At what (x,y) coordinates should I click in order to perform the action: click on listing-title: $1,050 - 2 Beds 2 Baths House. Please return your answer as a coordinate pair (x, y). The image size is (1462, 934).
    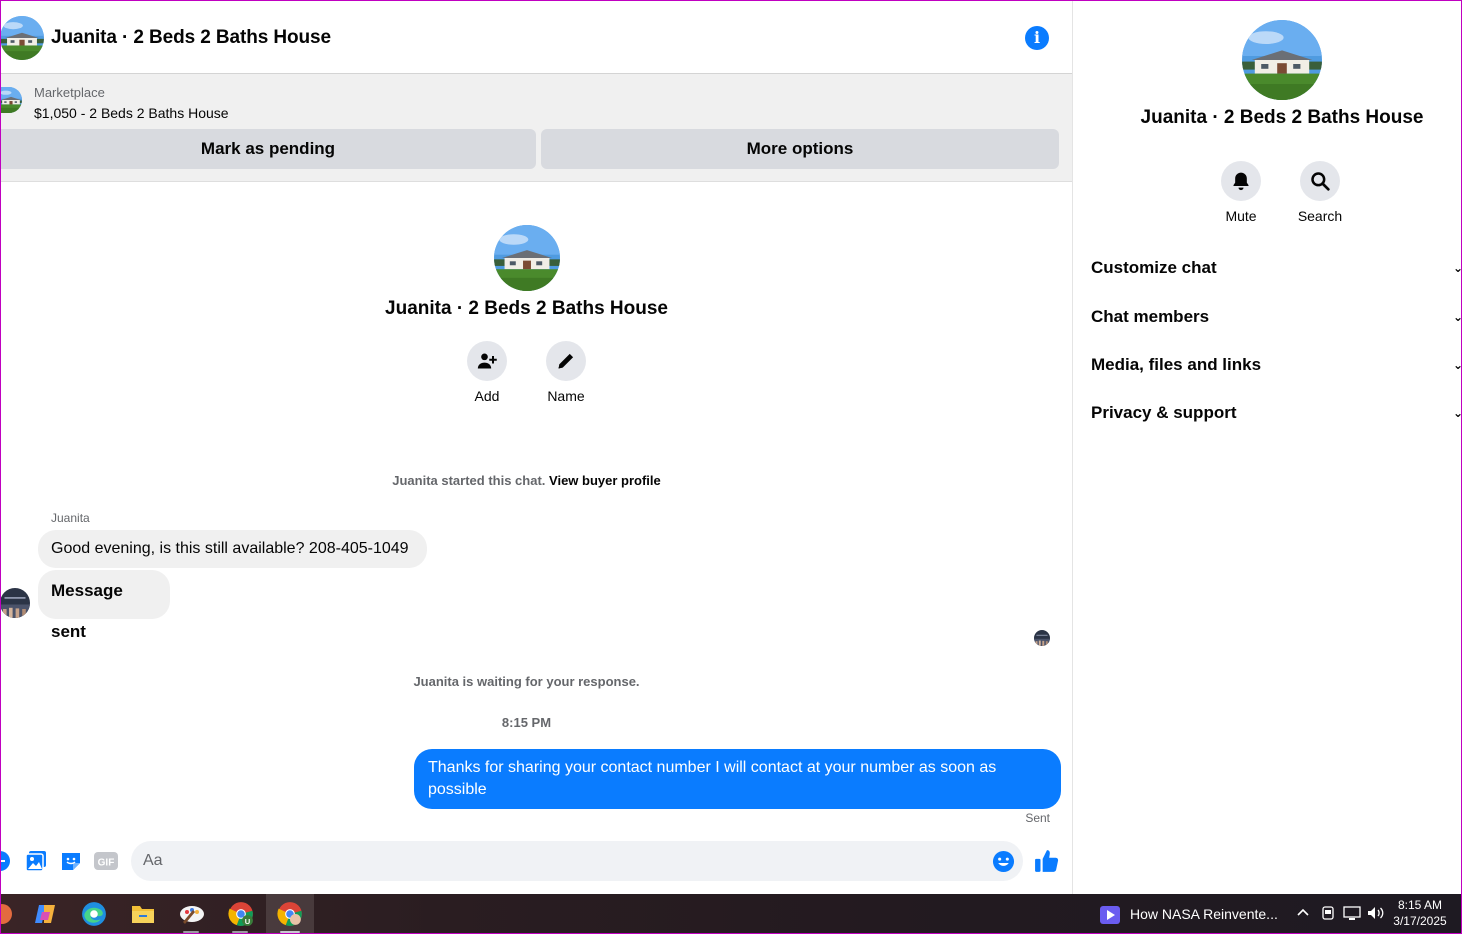
    Looking at the image, I should click on (131, 113).